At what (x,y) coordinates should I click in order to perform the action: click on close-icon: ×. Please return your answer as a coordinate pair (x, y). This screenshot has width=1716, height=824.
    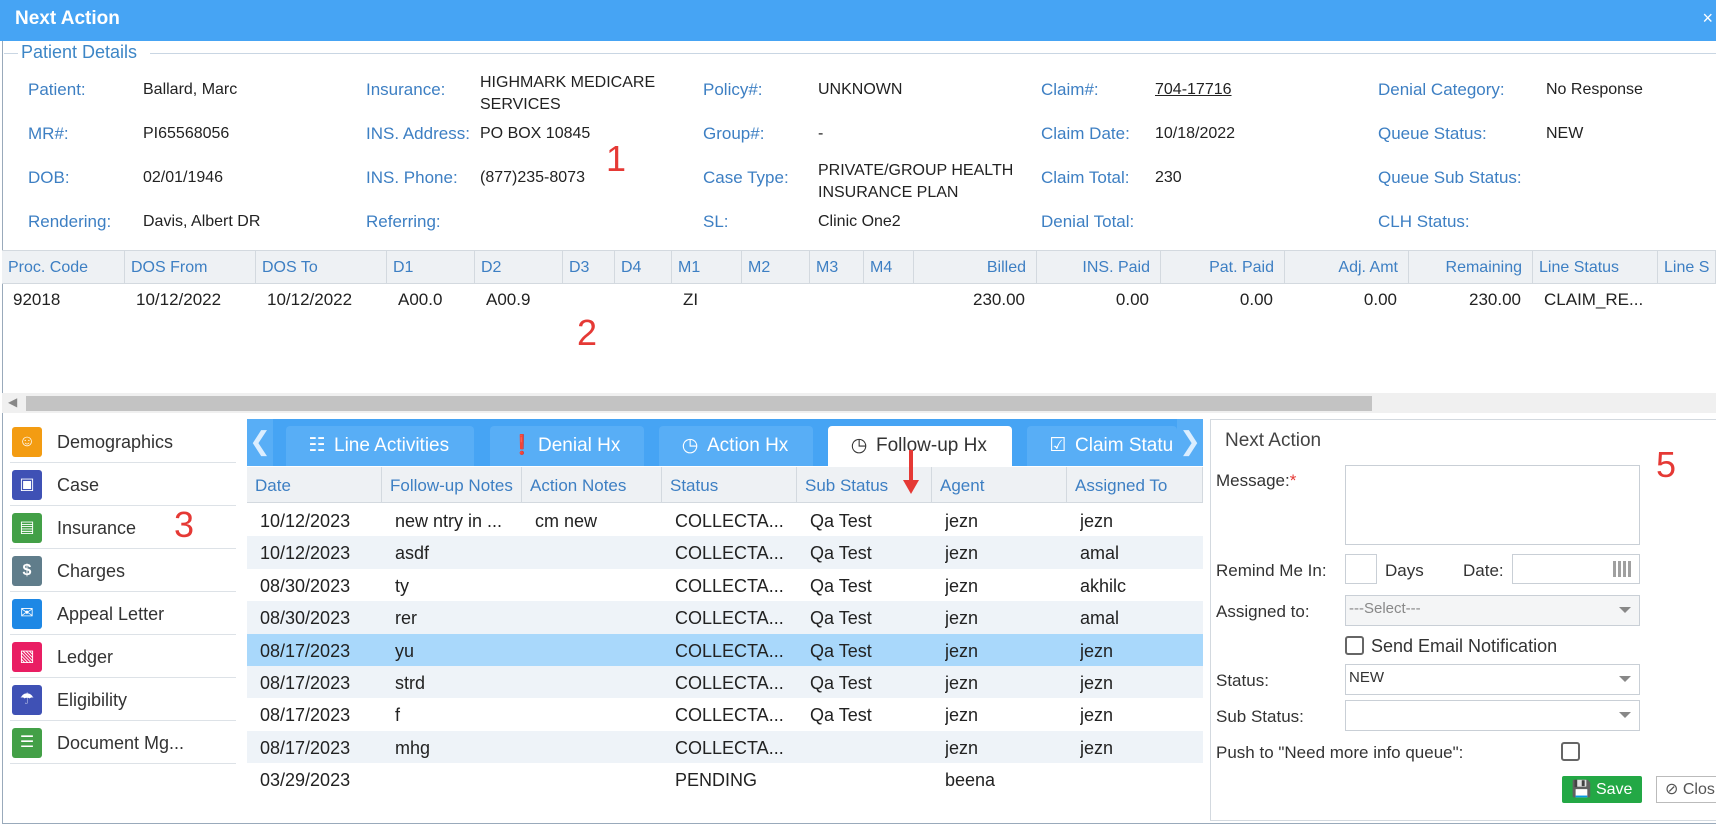
    Looking at the image, I should click on (1707, 18).